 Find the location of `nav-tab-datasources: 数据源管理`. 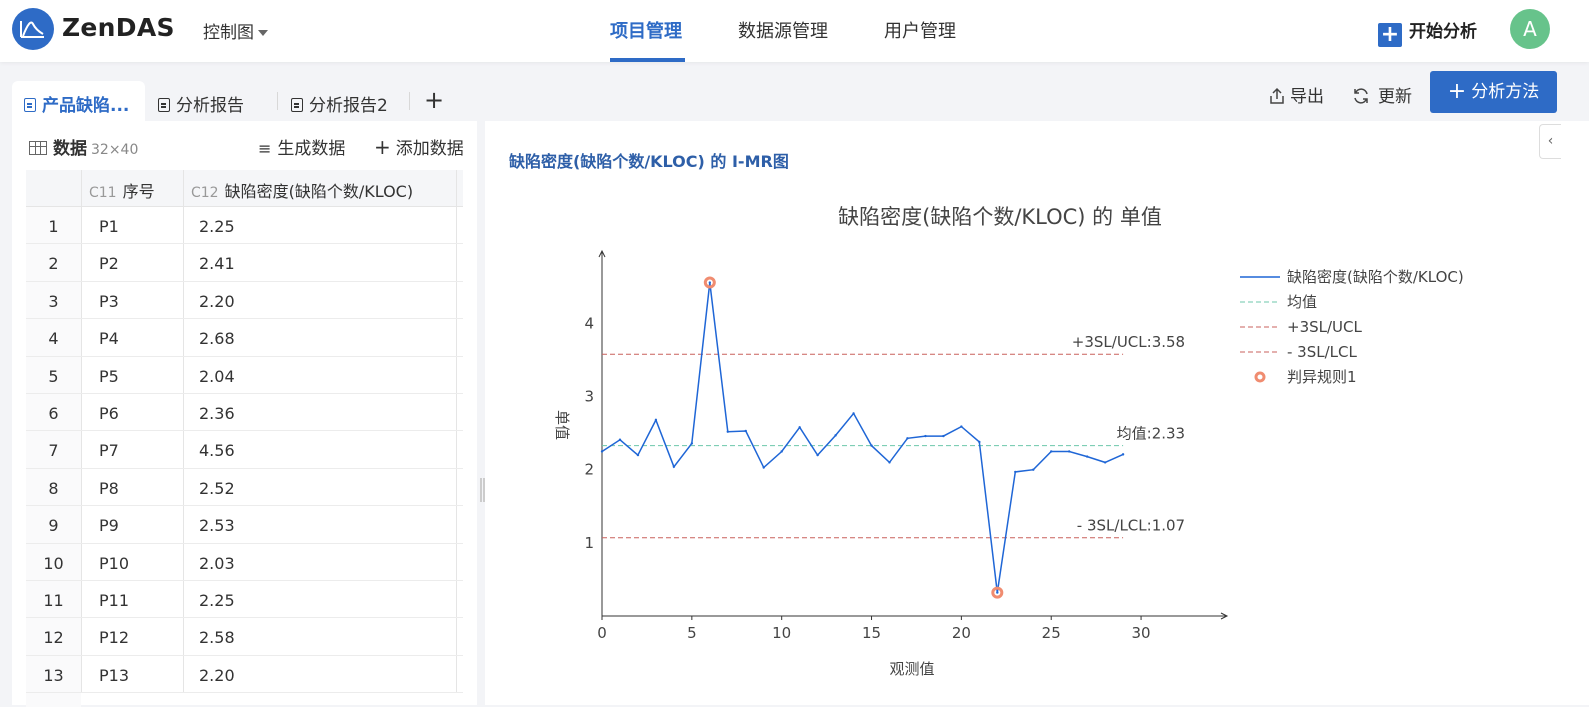

nav-tab-datasources: 数据源管理 is located at coordinates (783, 30).